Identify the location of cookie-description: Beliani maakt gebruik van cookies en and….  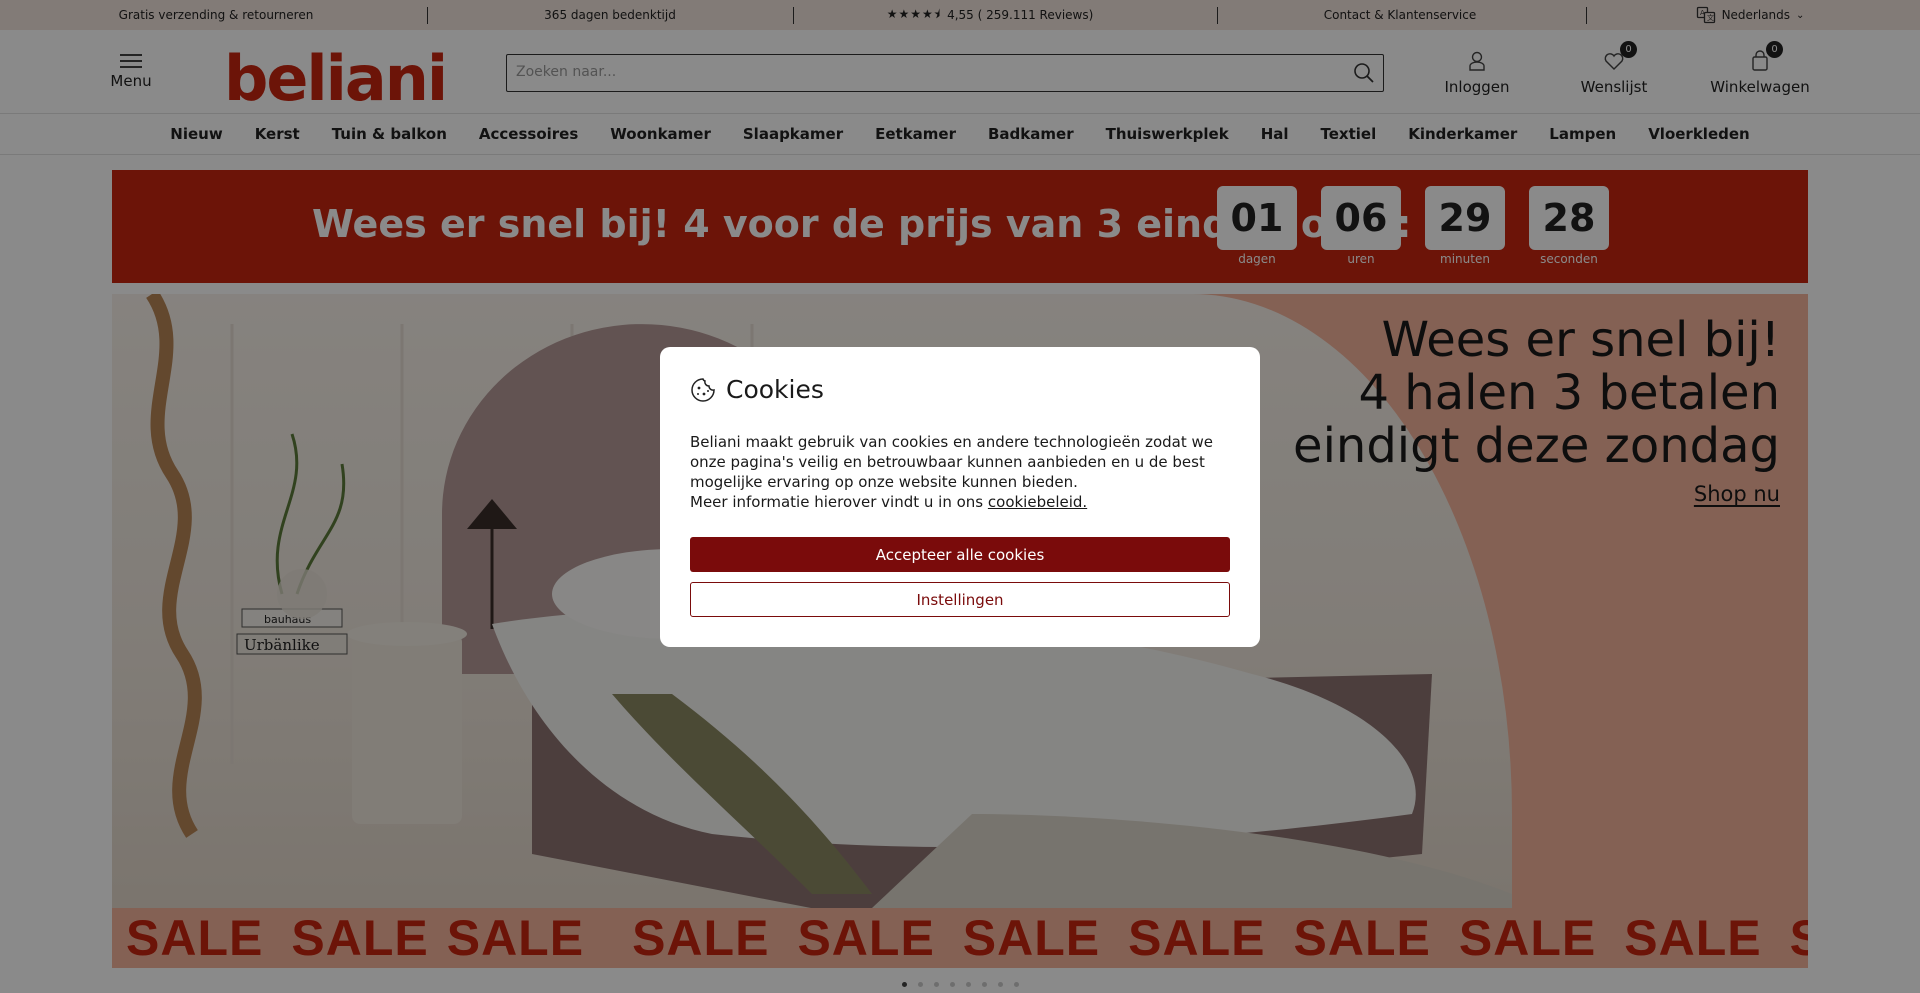
(952, 462).